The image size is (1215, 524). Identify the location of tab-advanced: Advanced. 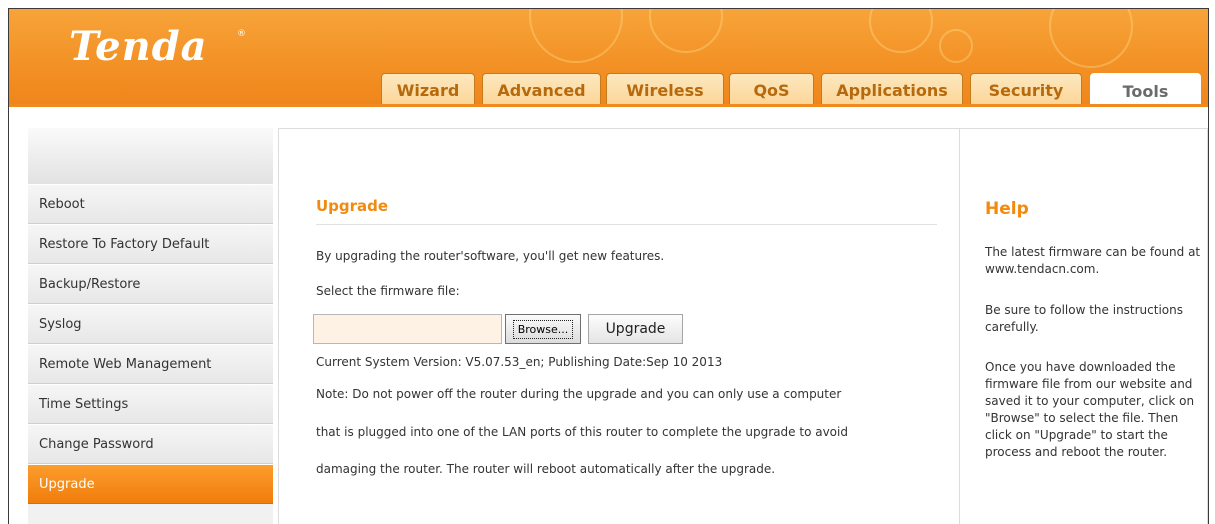
(541, 88).